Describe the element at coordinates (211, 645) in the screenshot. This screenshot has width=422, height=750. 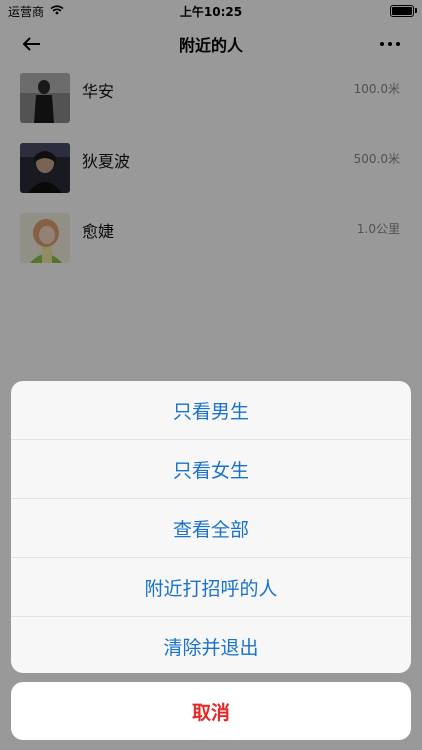
I see `action-clear-exit: 清除并退出` at that location.